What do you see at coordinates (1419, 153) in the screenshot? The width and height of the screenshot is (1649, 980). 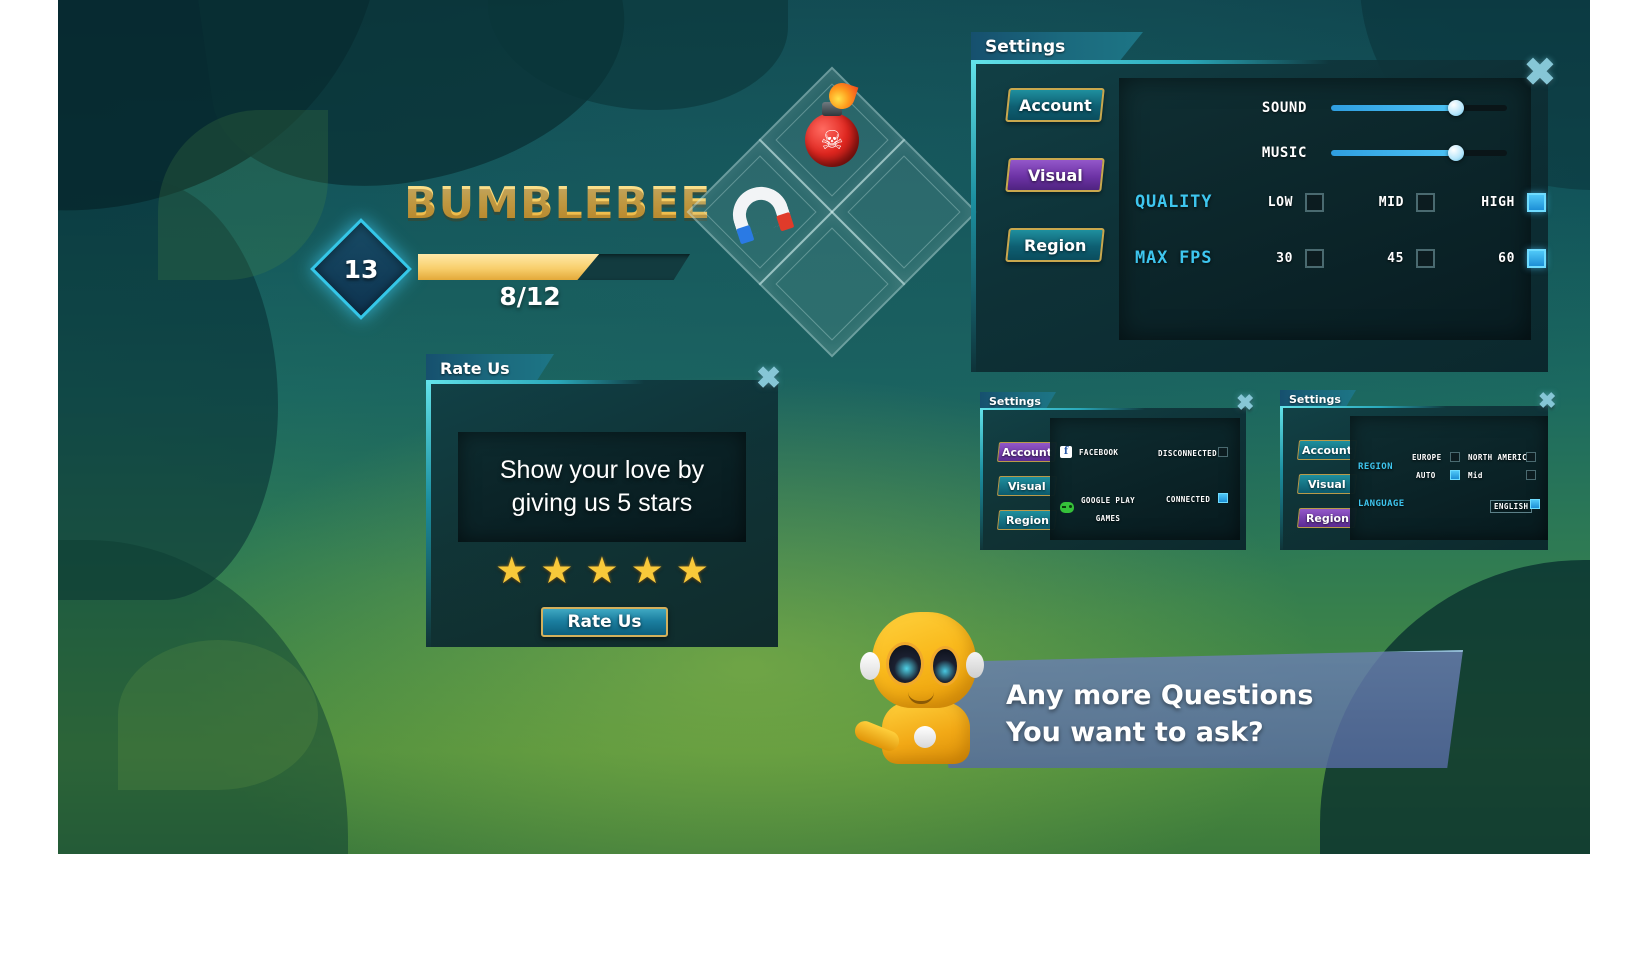 I see `music-slider` at bounding box center [1419, 153].